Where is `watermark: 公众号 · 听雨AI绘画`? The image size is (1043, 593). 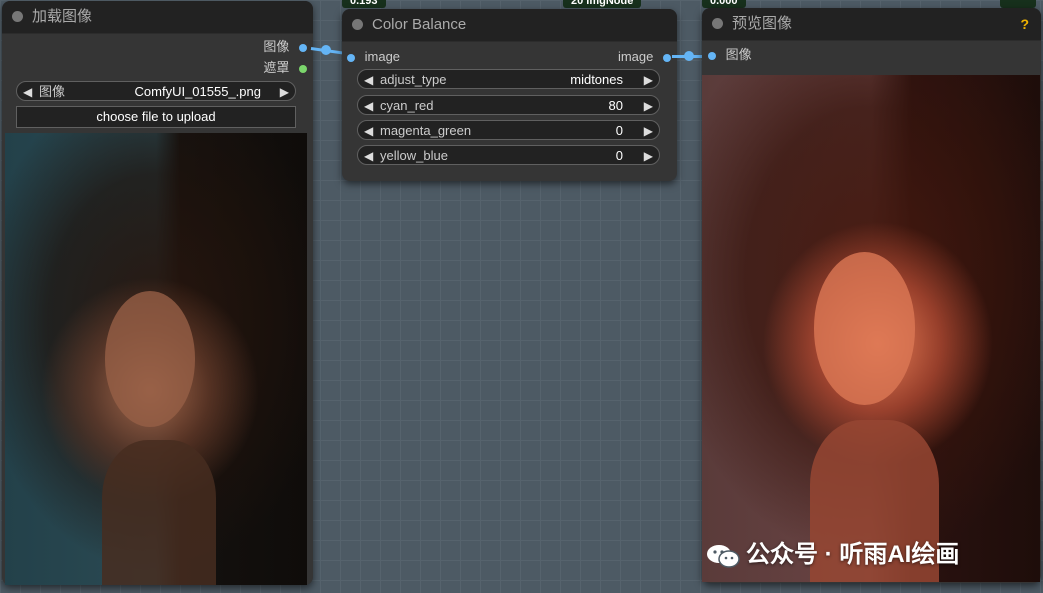
watermark: 公众号 · 听雨AI绘画 is located at coordinates (832, 551).